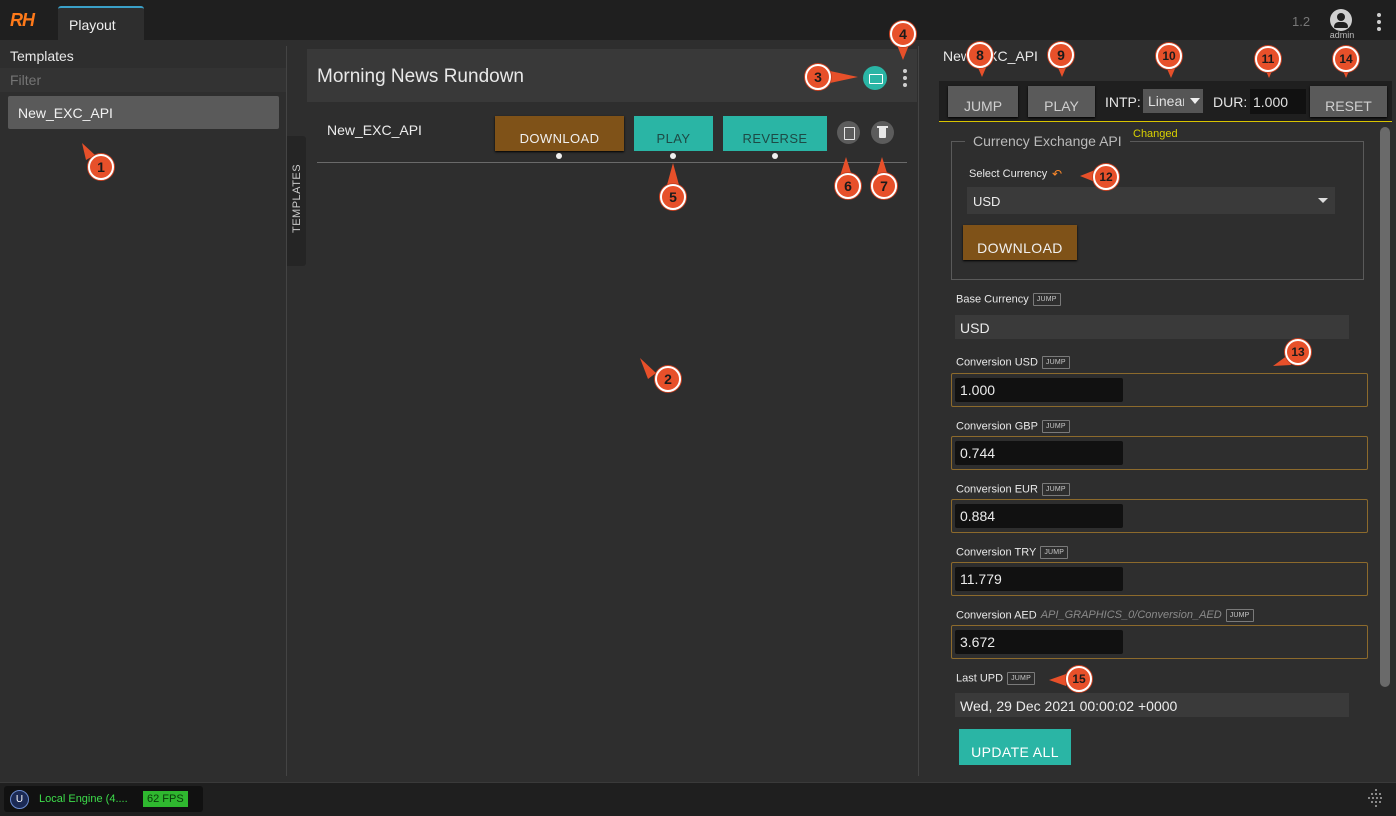  What do you see at coordinates (987, 201) in the screenshot?
I see `currency-select-value: USD` at bounding box center [987, 201].